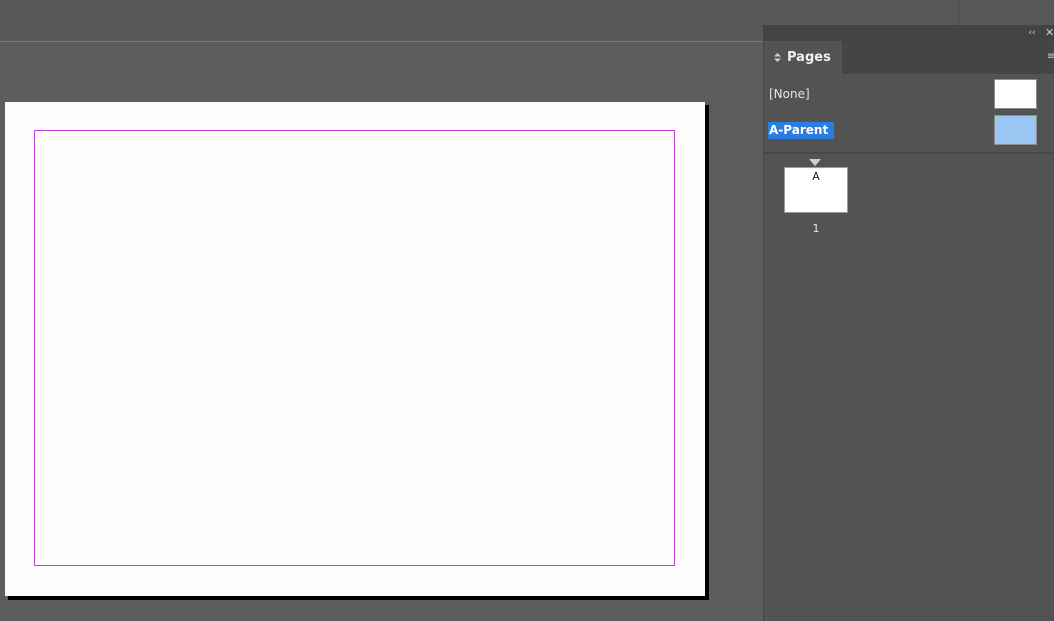 This screenshot has height=621, width=1054. Describe the element at coordinates (815, 162) in the screenshot. I see `current-page-marker-icon` at that location.